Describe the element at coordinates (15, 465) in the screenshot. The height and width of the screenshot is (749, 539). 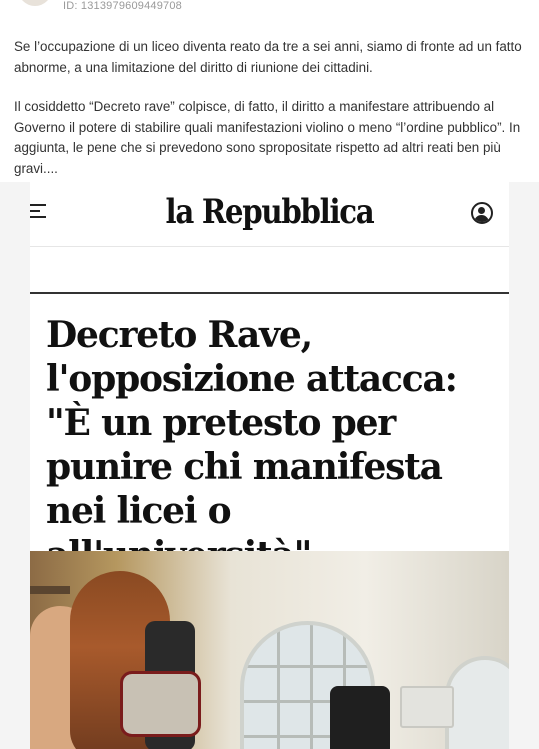
I see `image-left-margin` at that location.